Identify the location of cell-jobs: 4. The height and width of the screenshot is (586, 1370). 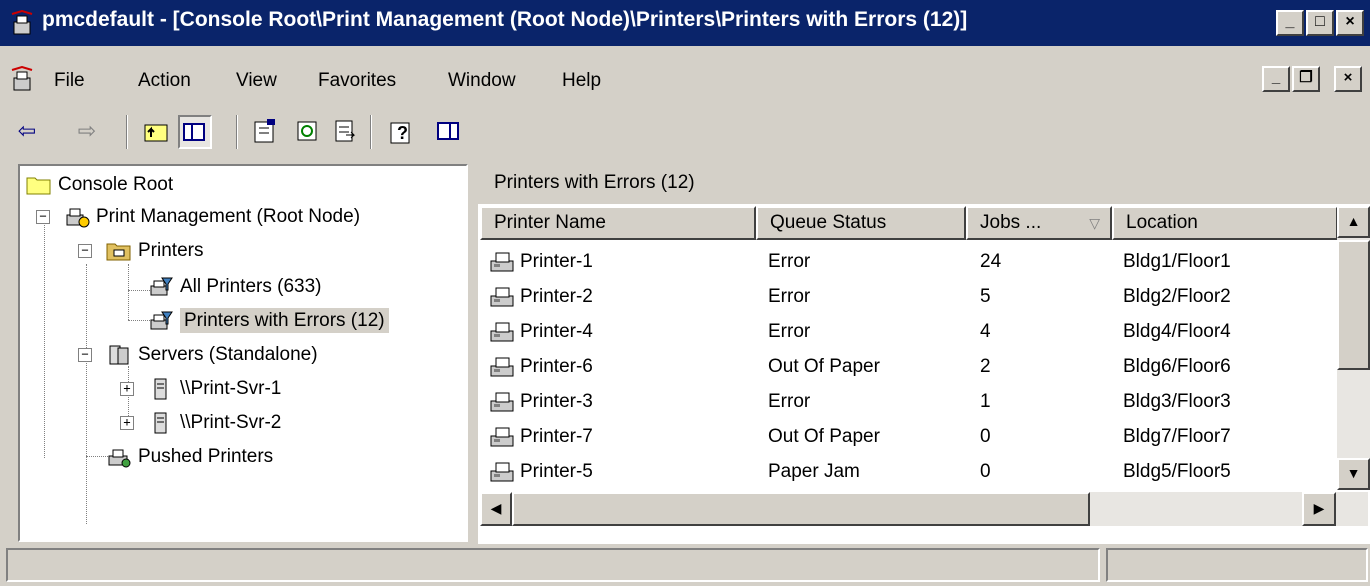
(985, 331).